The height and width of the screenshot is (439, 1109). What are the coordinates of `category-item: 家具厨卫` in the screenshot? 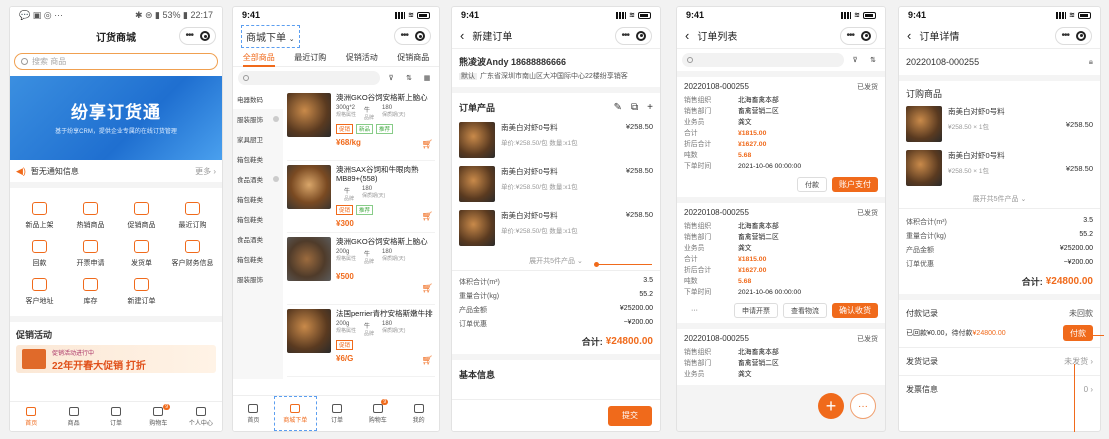 It's located at (258, 139).